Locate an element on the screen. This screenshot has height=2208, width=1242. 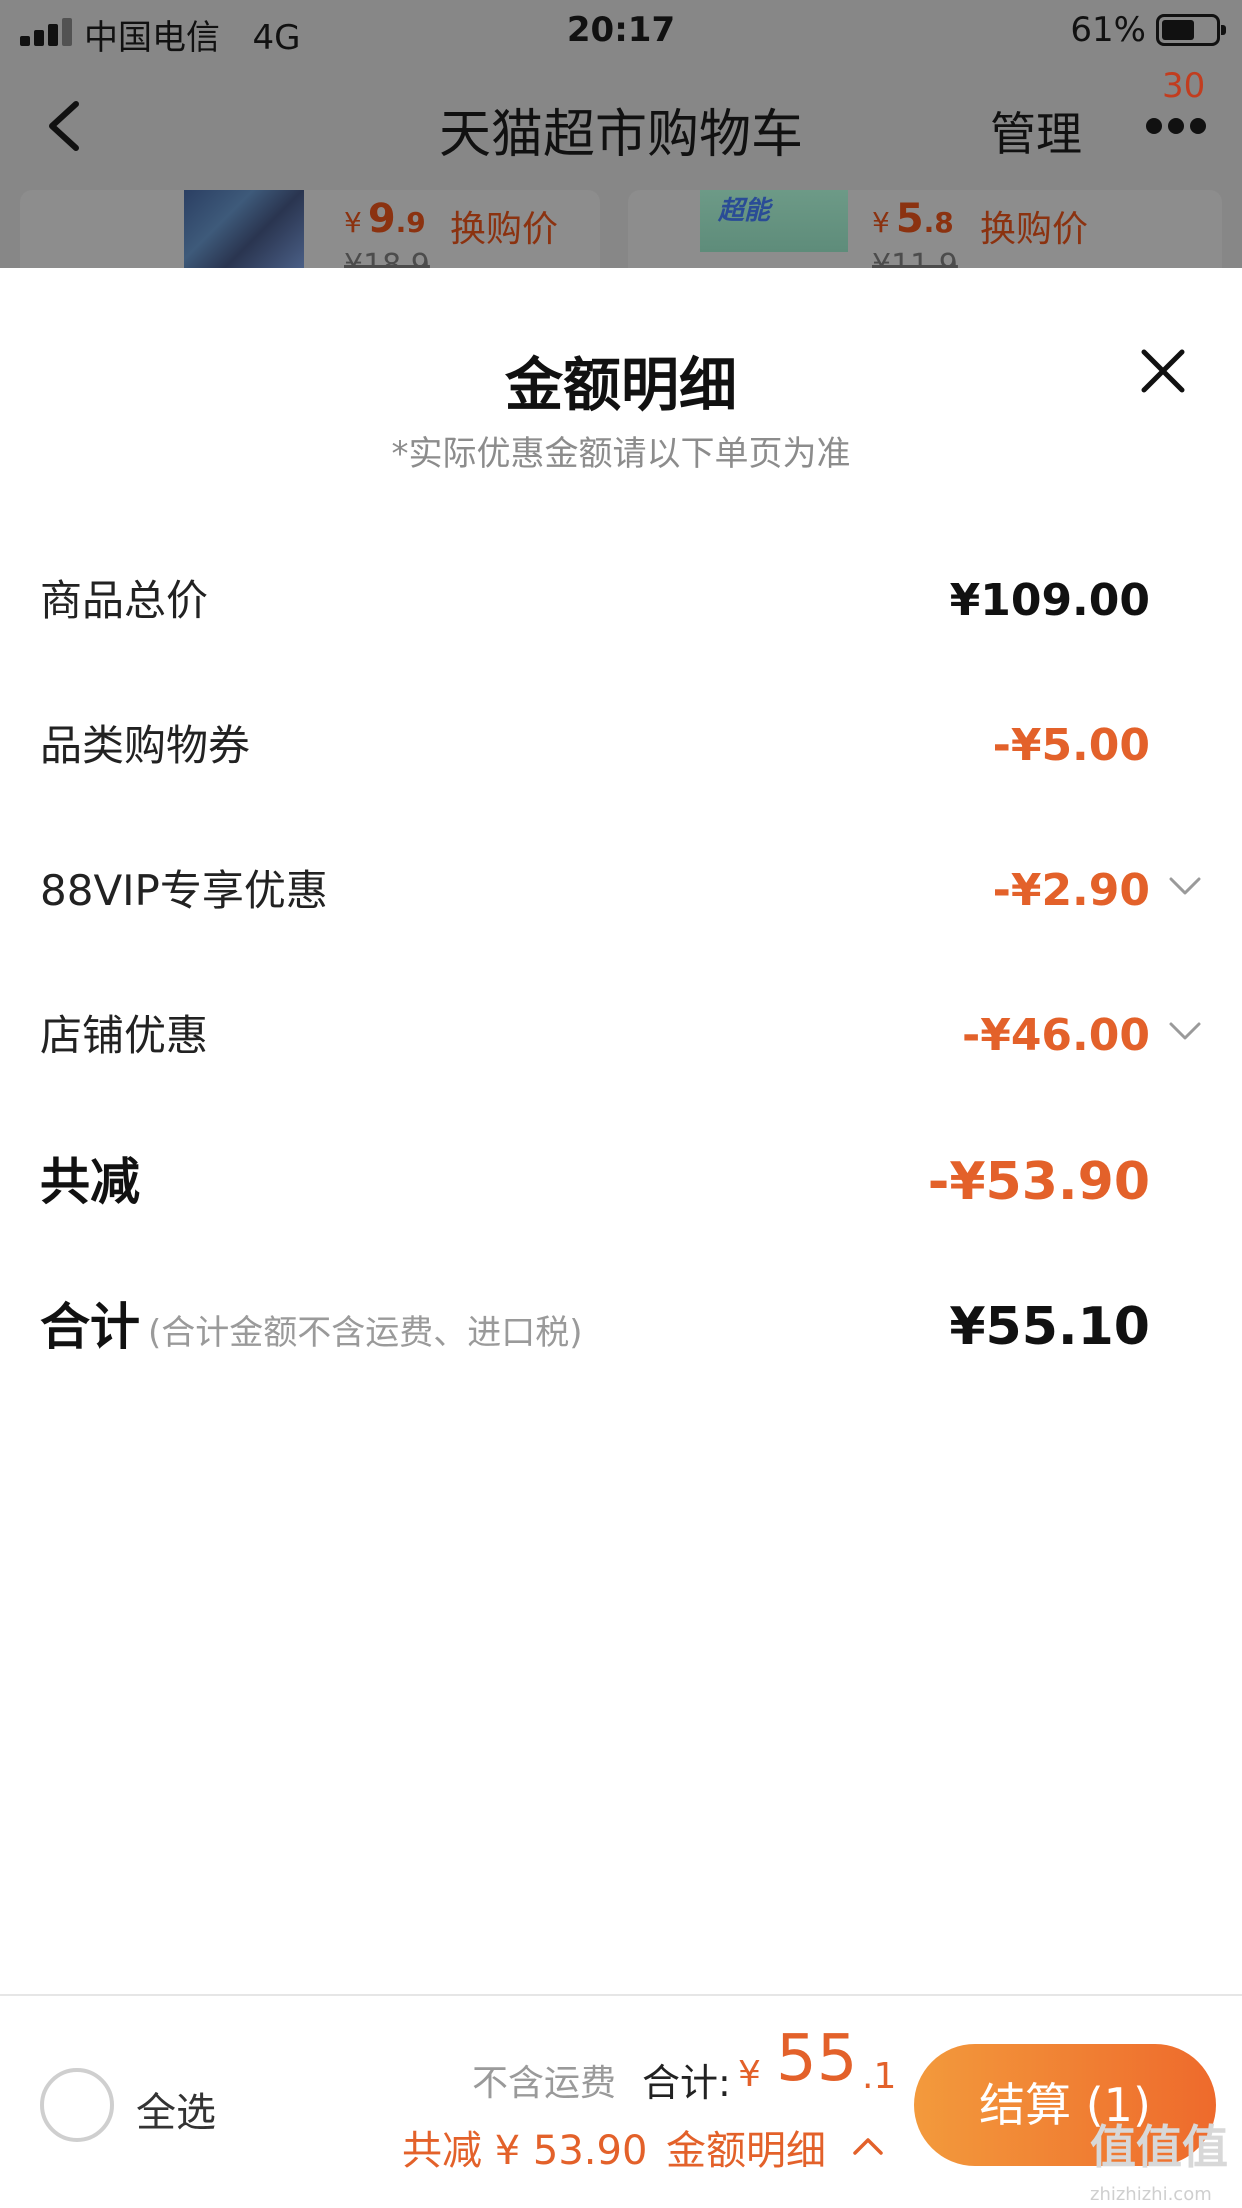
sheet-subtitle: *实际优惠金额请以下单页为准 is located at coordinates (621, 454).